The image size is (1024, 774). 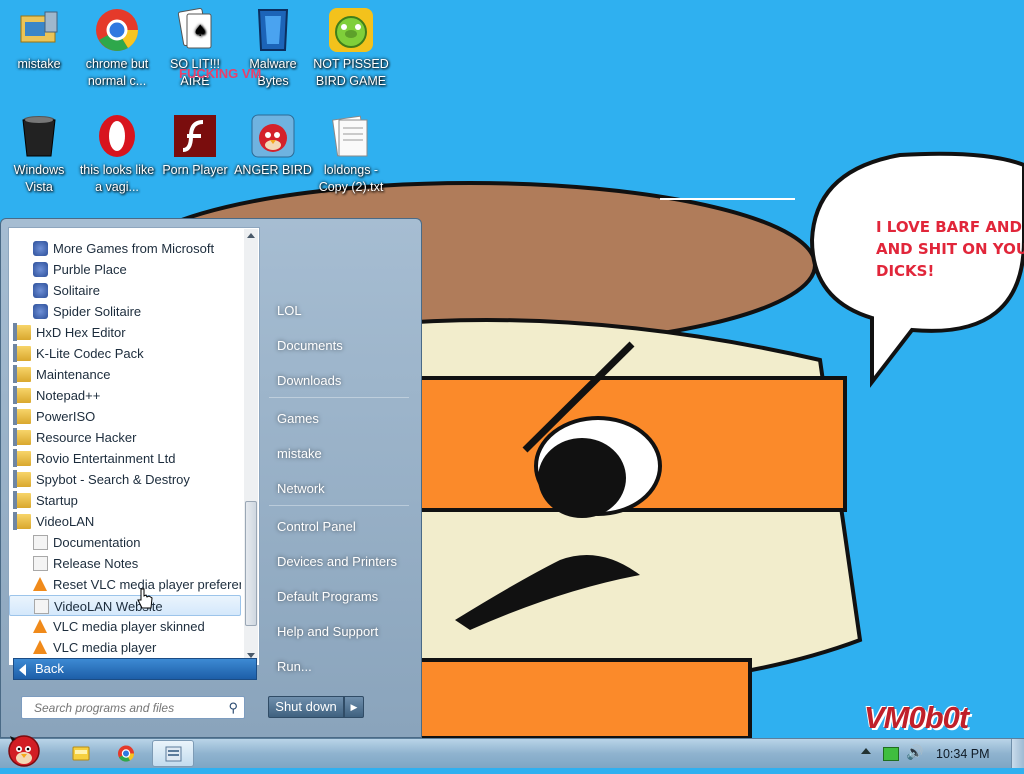 I want to click on start-menu-right-item: Downloads, so click(x=309, y=380).